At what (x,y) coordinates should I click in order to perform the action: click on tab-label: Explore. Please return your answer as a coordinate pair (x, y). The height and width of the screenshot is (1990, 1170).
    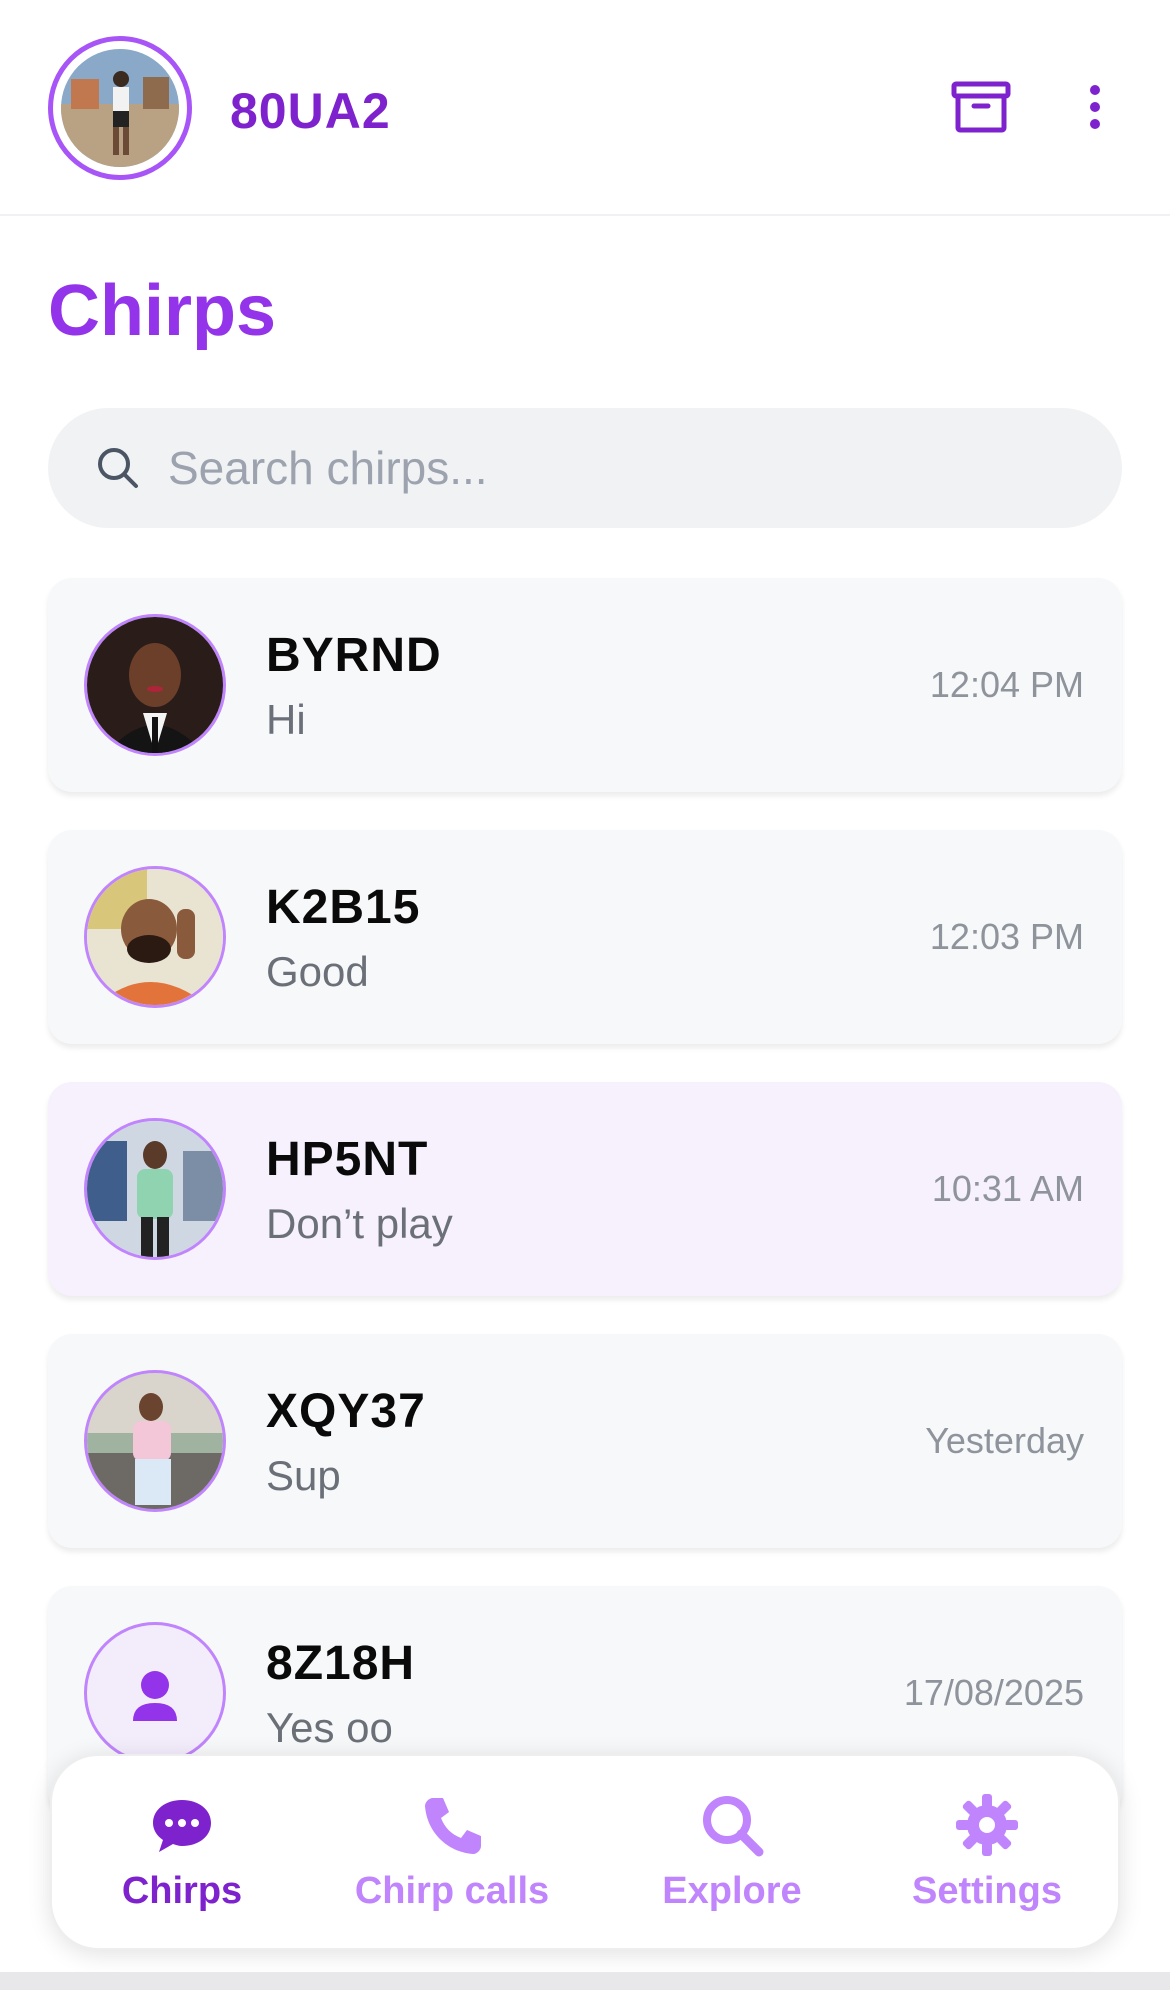
    Looking at the image, I should click on (732, 1891).